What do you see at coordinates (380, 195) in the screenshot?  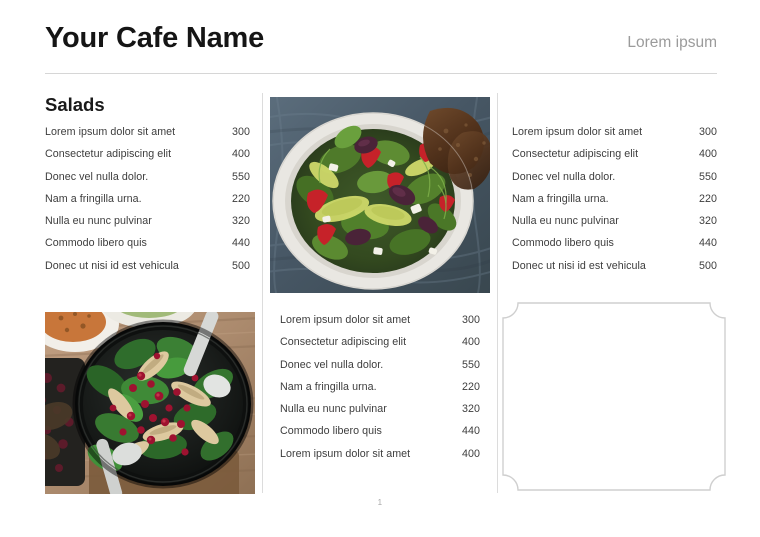 I see `salad-photo-top` at bounding box center [380, 195].